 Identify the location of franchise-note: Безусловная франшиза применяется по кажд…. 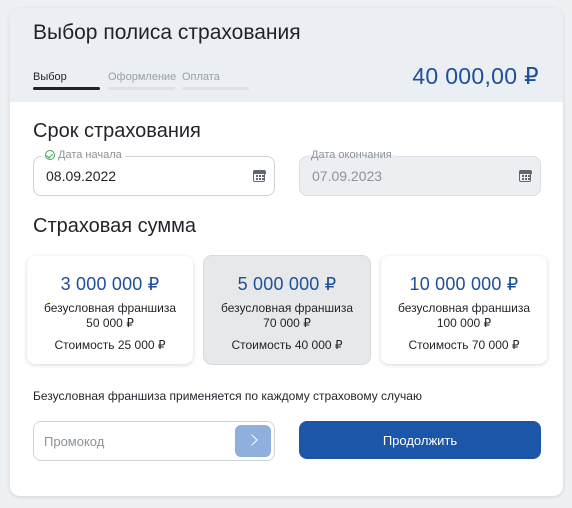
(227, 396).